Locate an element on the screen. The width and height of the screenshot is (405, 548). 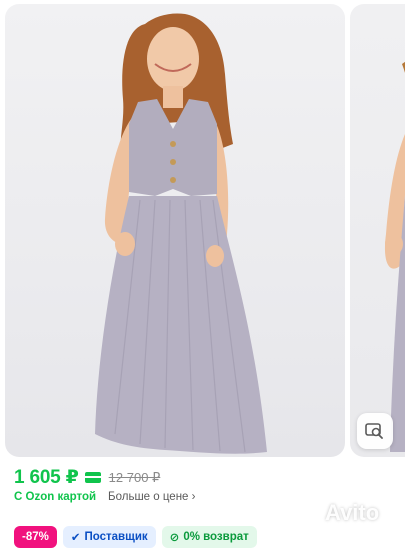
check-circle-icon: ⊘ is located at coordinates (174, 538).